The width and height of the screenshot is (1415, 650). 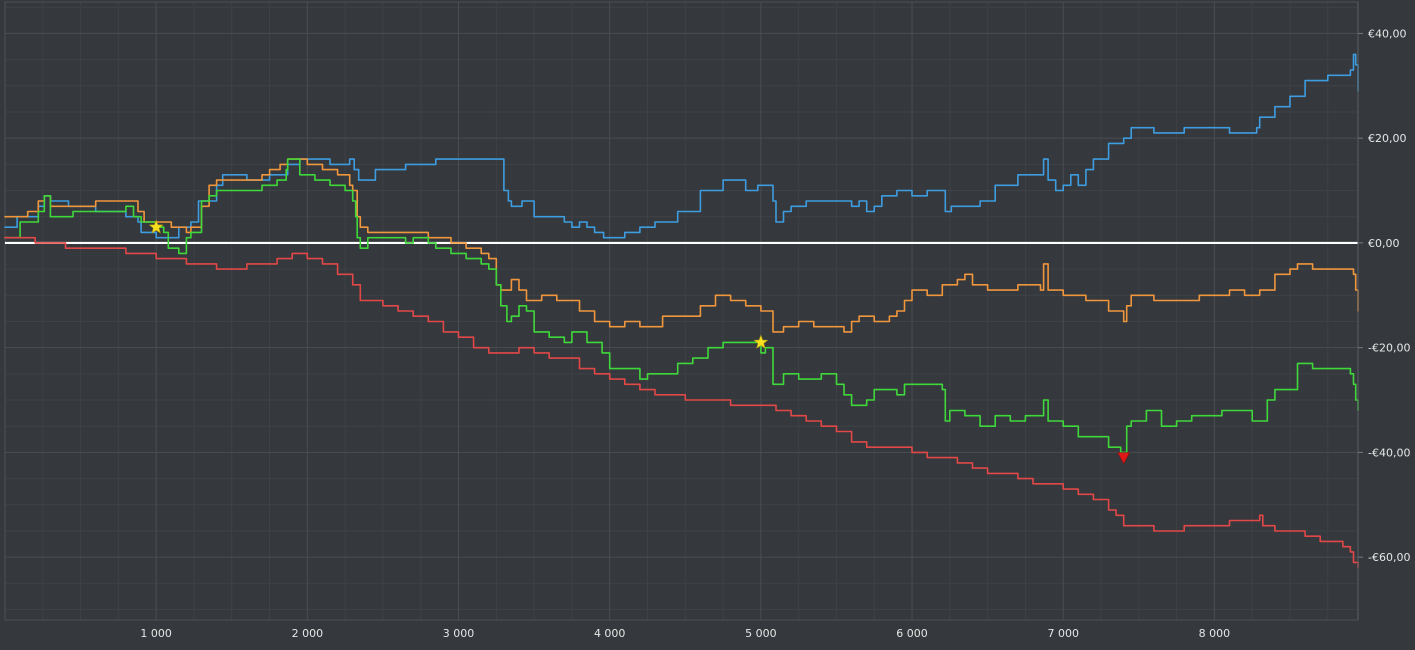 What do you see at coordinates (1383, 311) in the screenshot?
I see `y-axis: €40,00 €20,00 €0,00 -€20,00 -€40,00 -€60,00` at bounding box center [1383, 311].